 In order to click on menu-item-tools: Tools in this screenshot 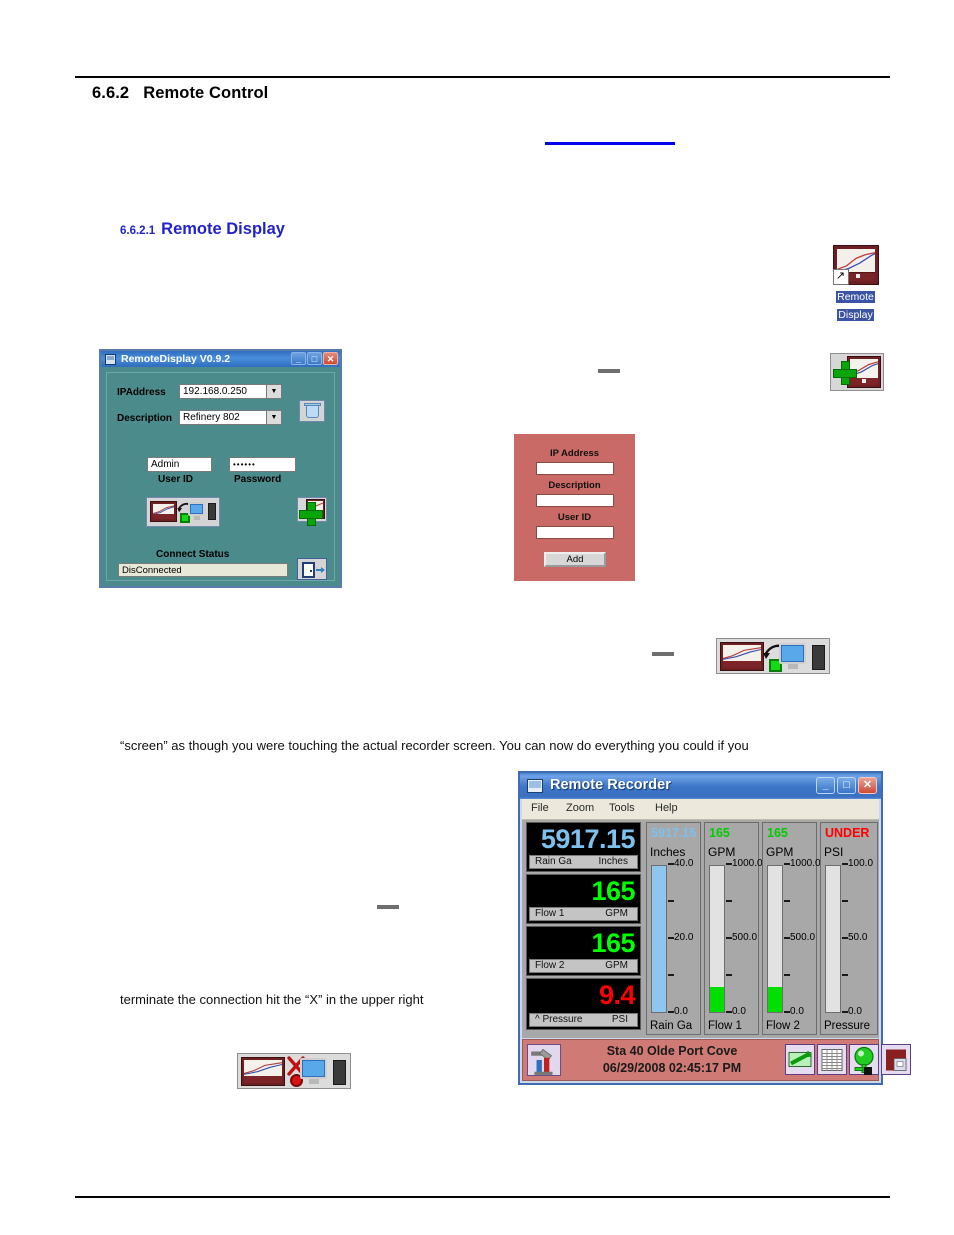, I will do `click(622, 808)`.